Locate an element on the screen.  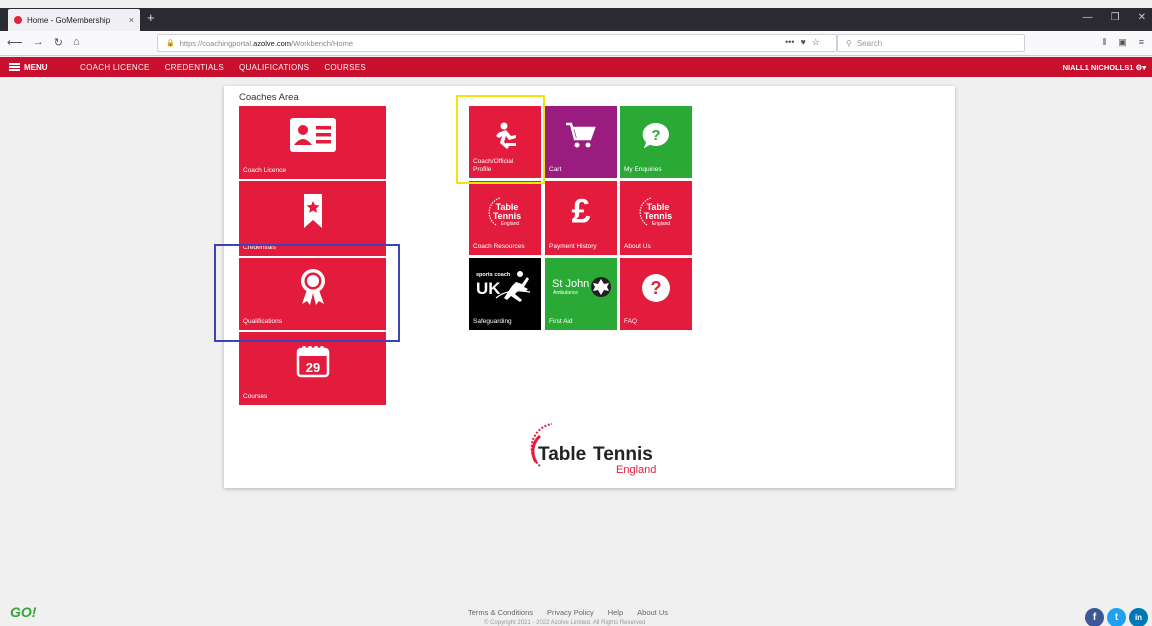
uk-text: UK is located at coordinates (488, 288).